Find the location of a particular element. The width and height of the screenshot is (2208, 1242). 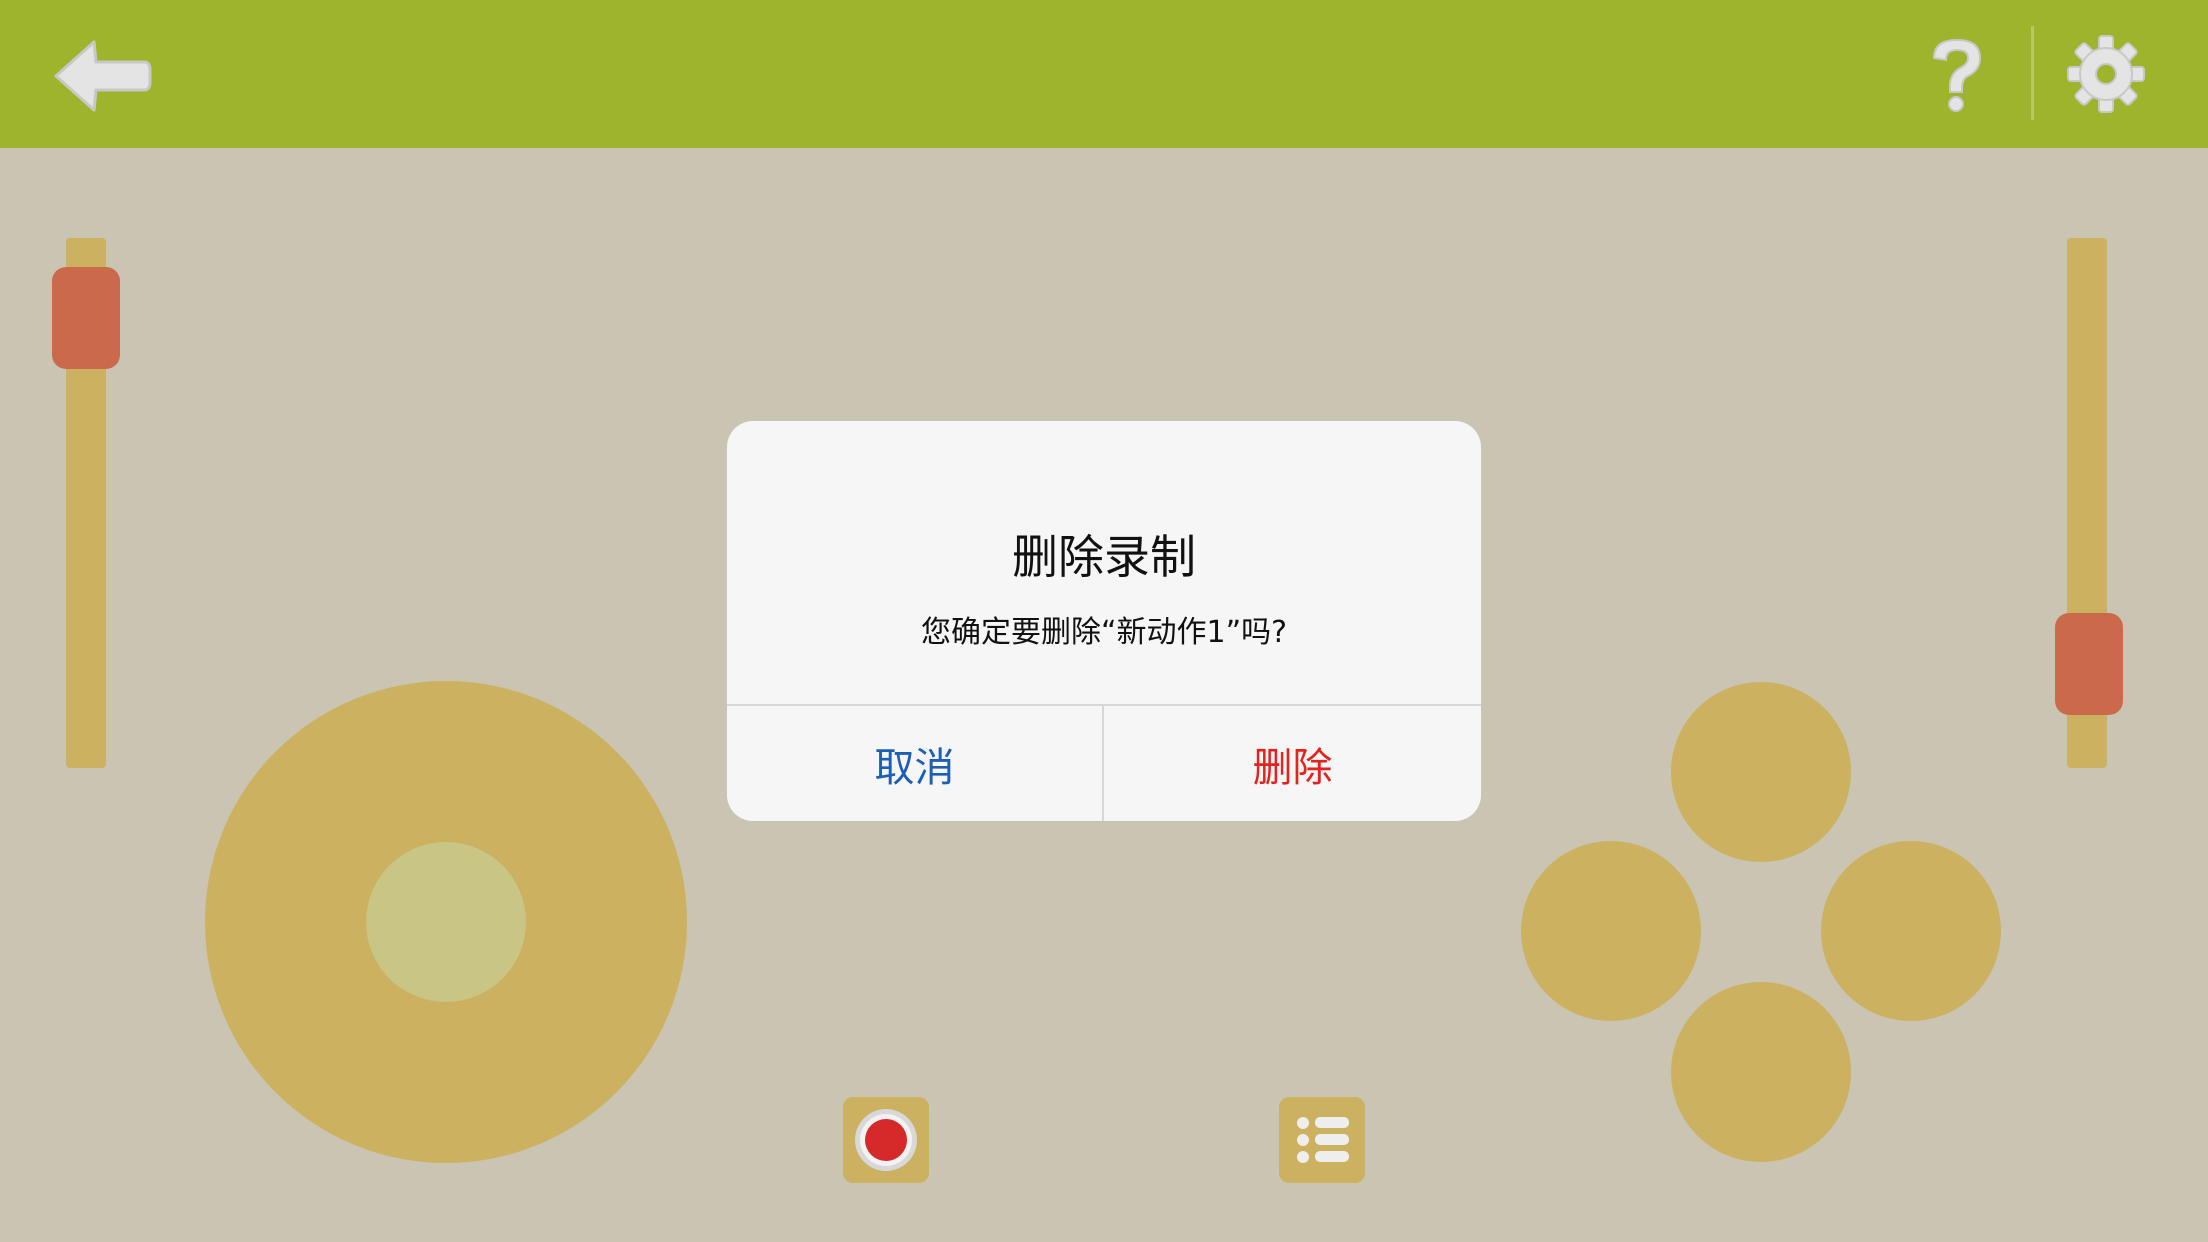

cancel-button: 取消 is located at coordinates (914, 763).